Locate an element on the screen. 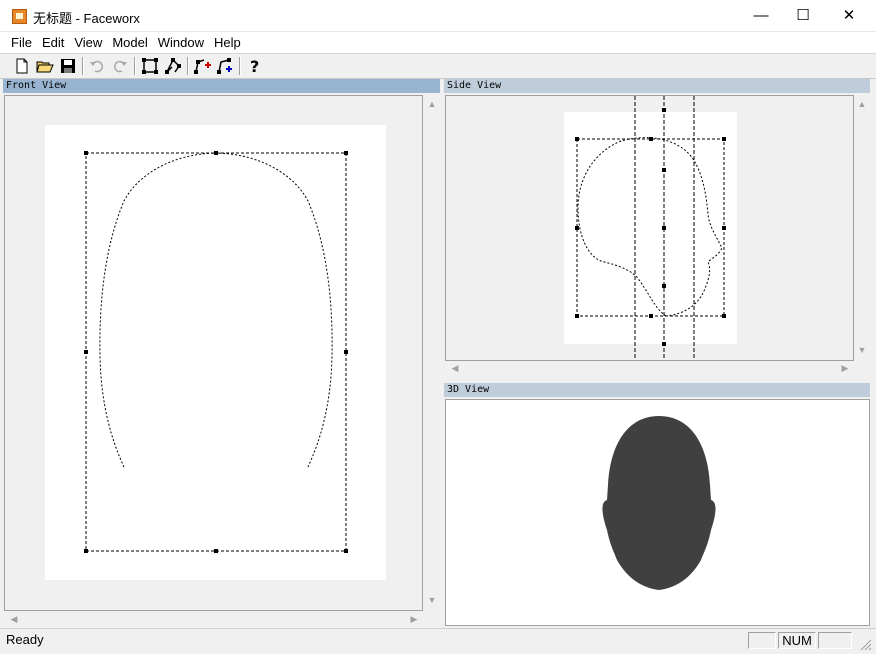 The image size is (876, 654). open-icon is located at coordinates (45, 66).